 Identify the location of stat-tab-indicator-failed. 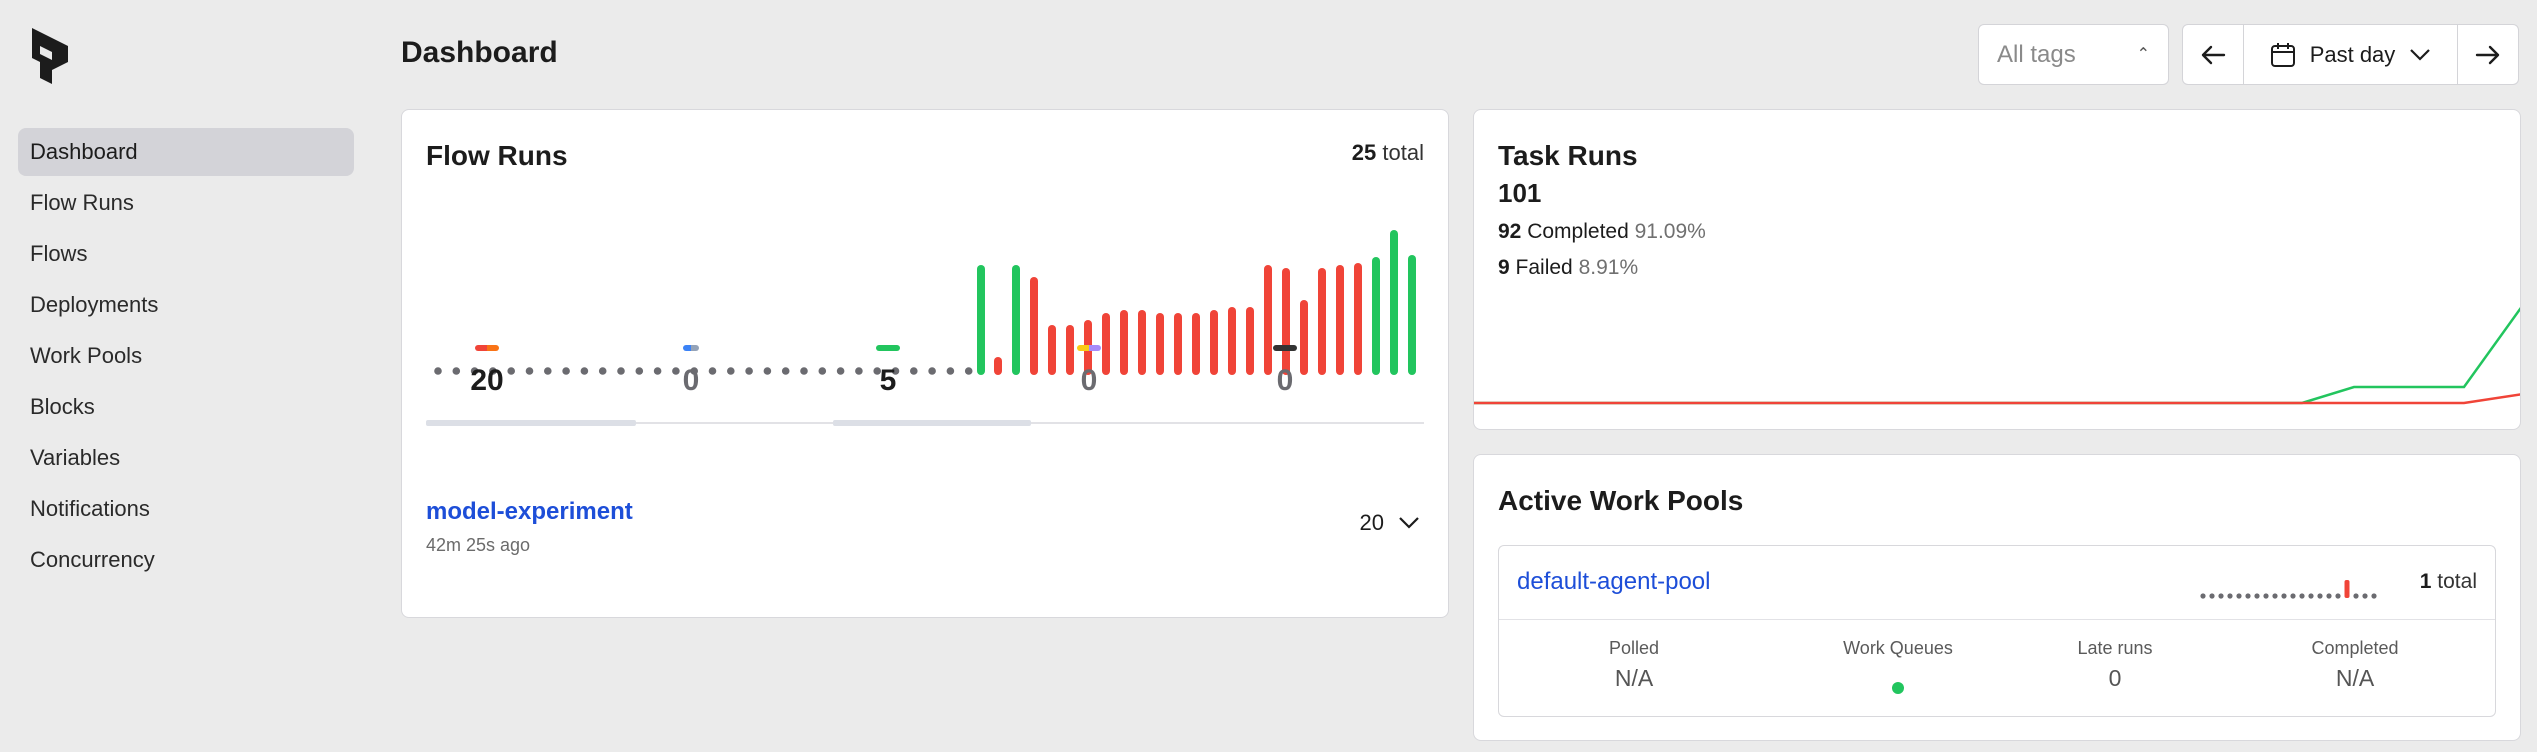
(531, 423).